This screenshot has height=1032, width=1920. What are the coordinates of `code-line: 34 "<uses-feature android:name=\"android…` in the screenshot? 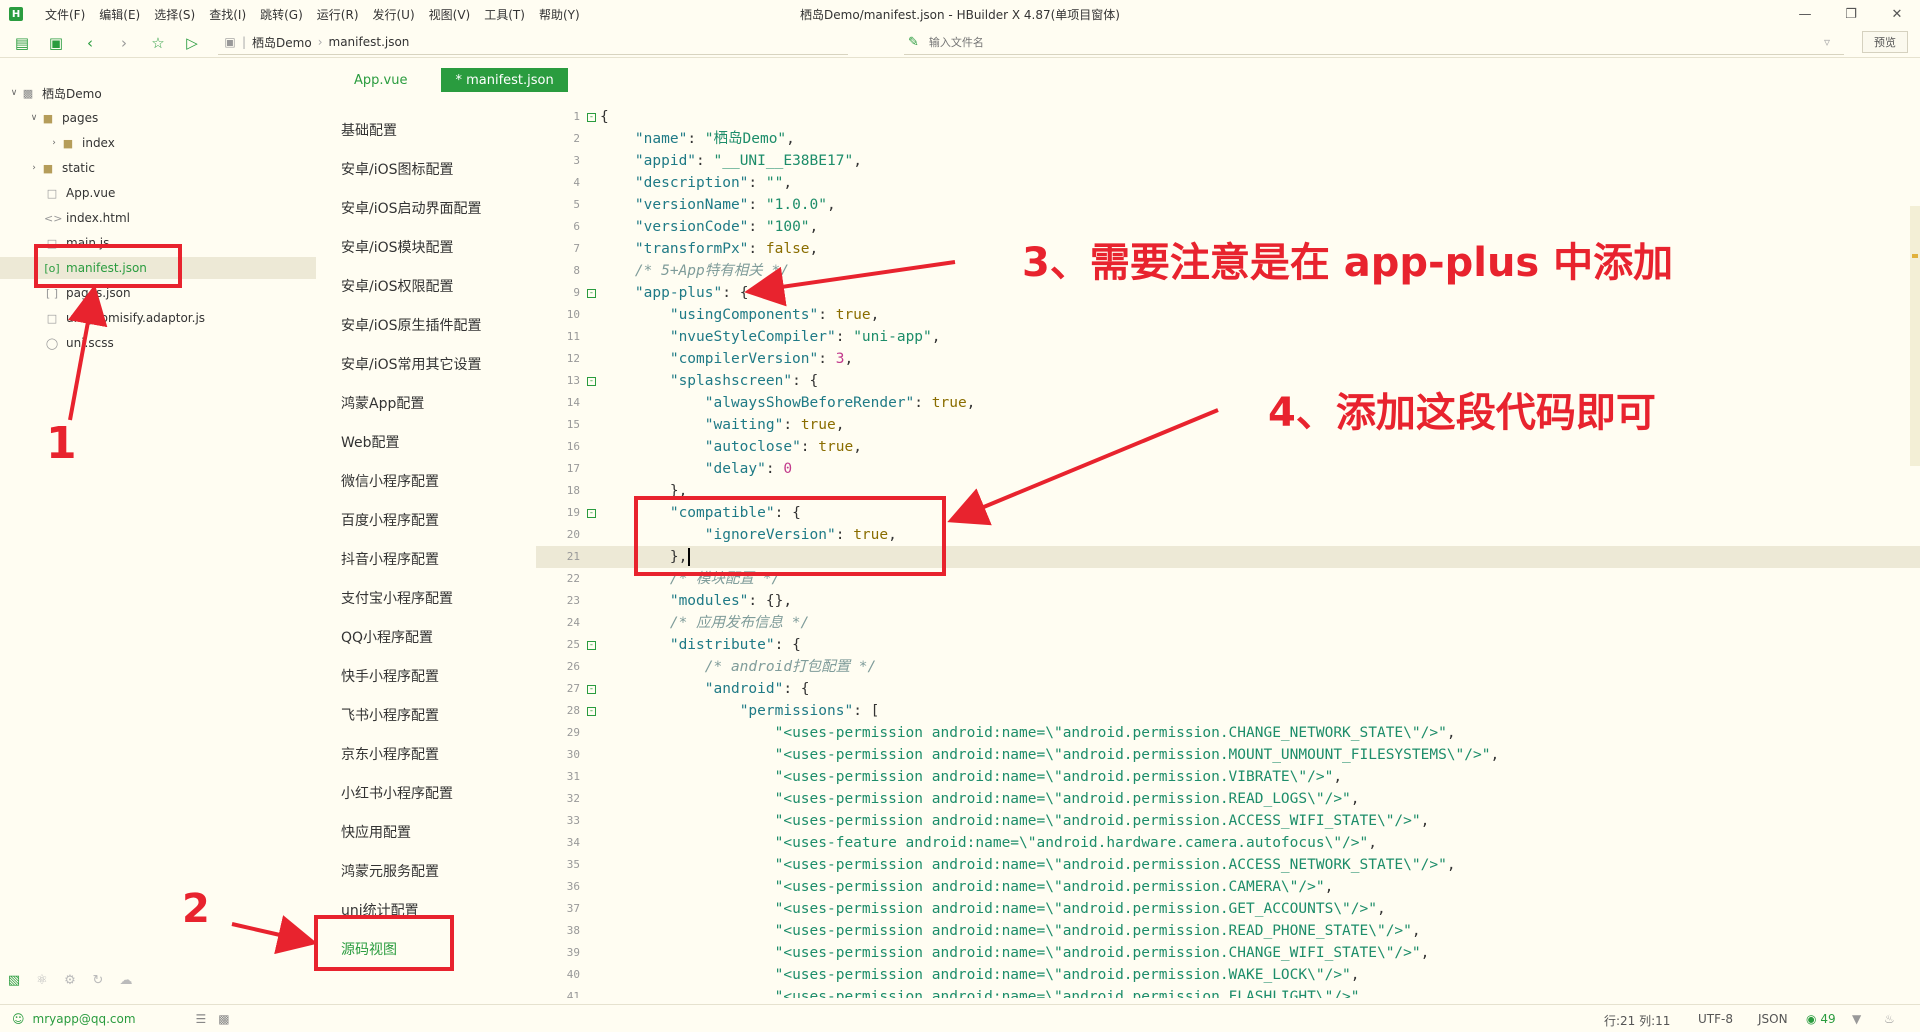 It's located at (1228, 843).